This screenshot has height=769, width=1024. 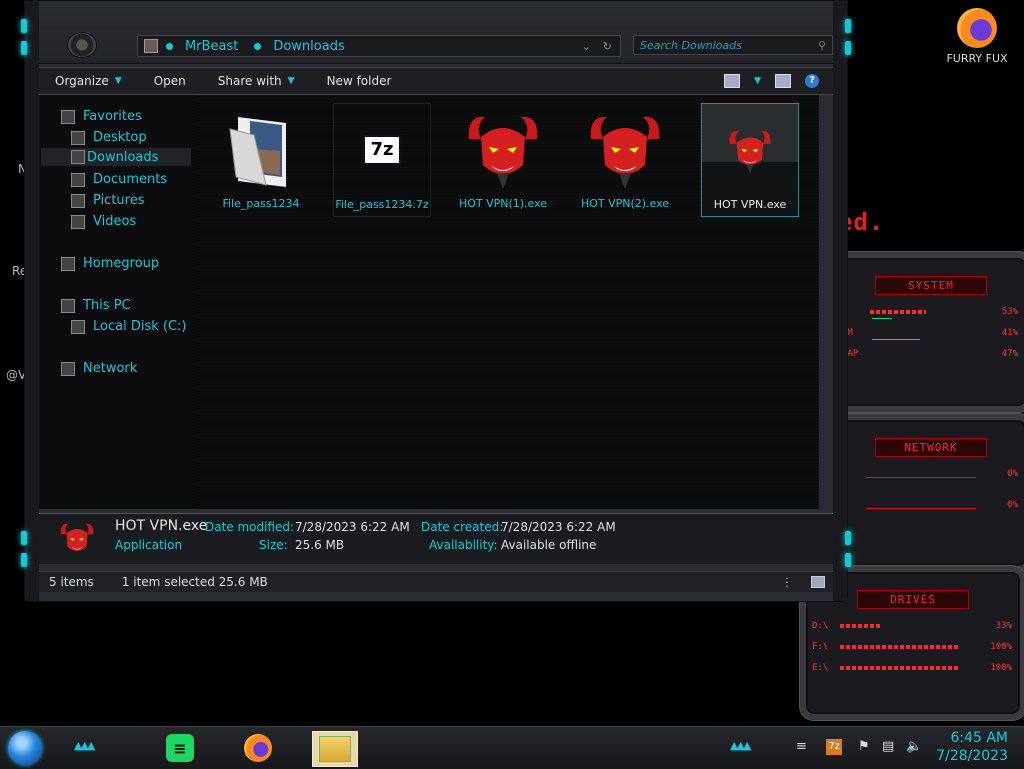 I want to click on nav-pictures: Pictures, so click(x=107, y=200).